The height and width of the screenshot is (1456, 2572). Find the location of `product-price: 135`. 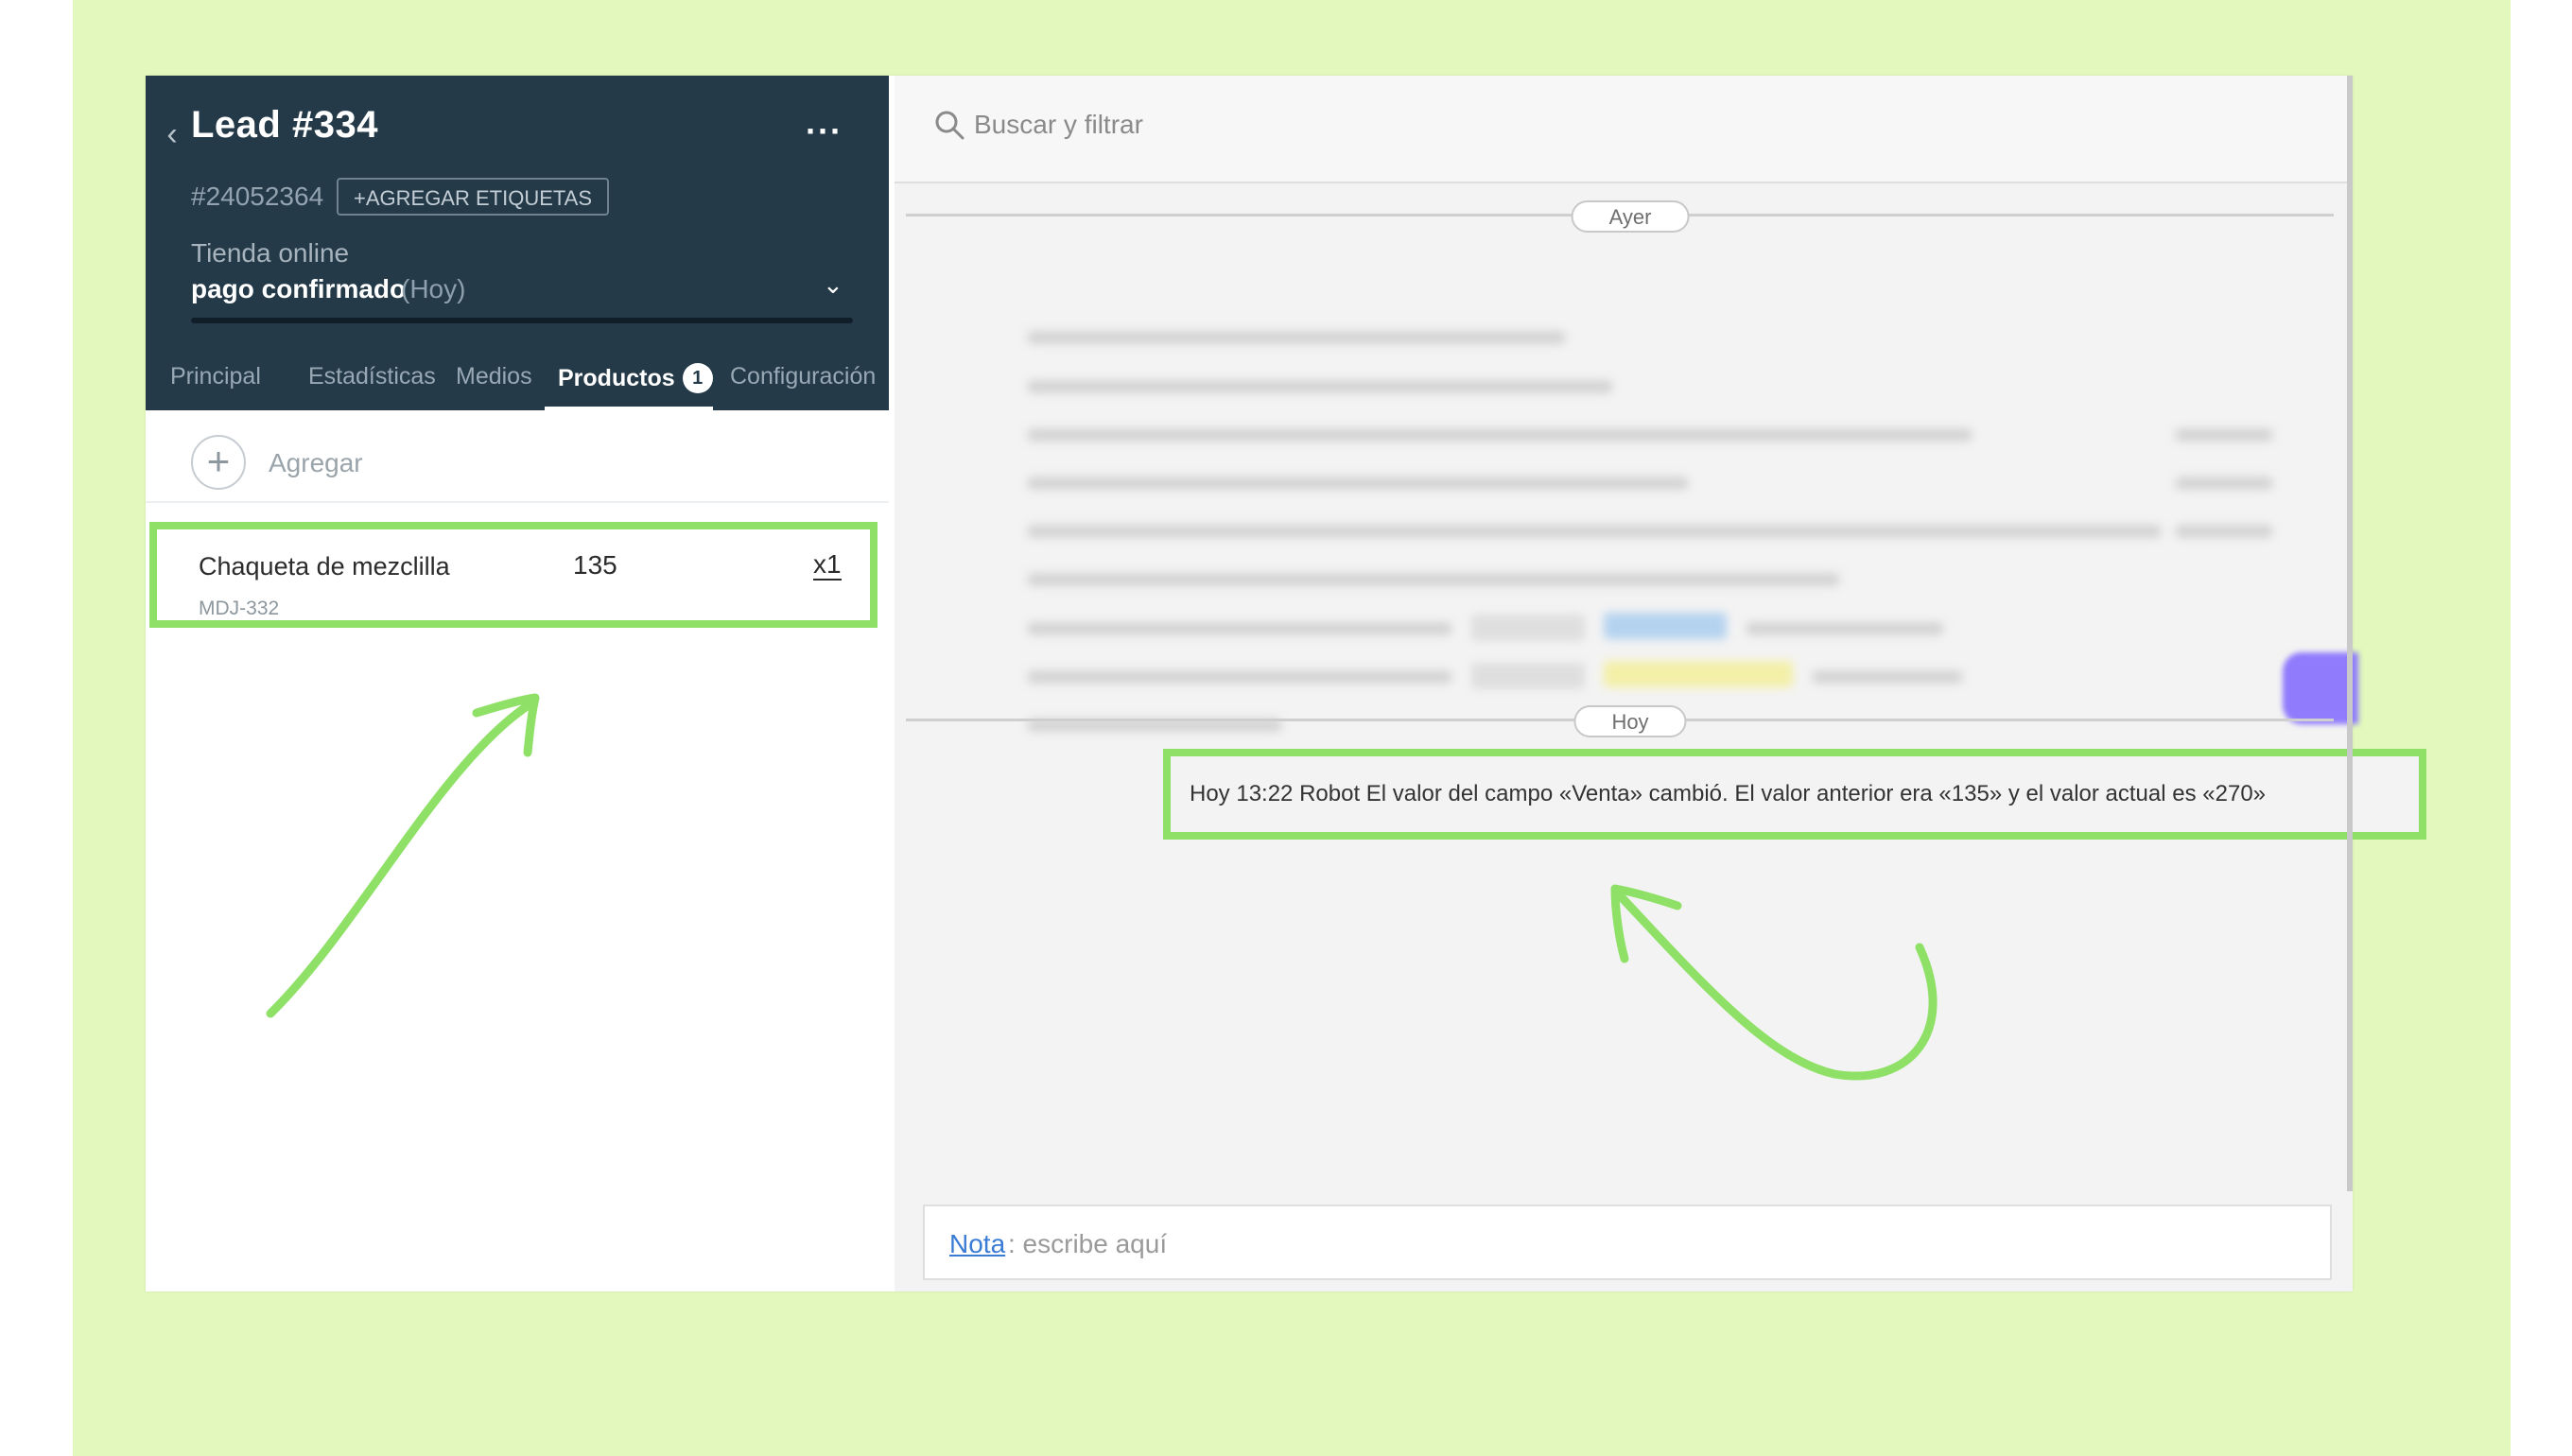

product-price: 135 is located at coordinates (595, 565).